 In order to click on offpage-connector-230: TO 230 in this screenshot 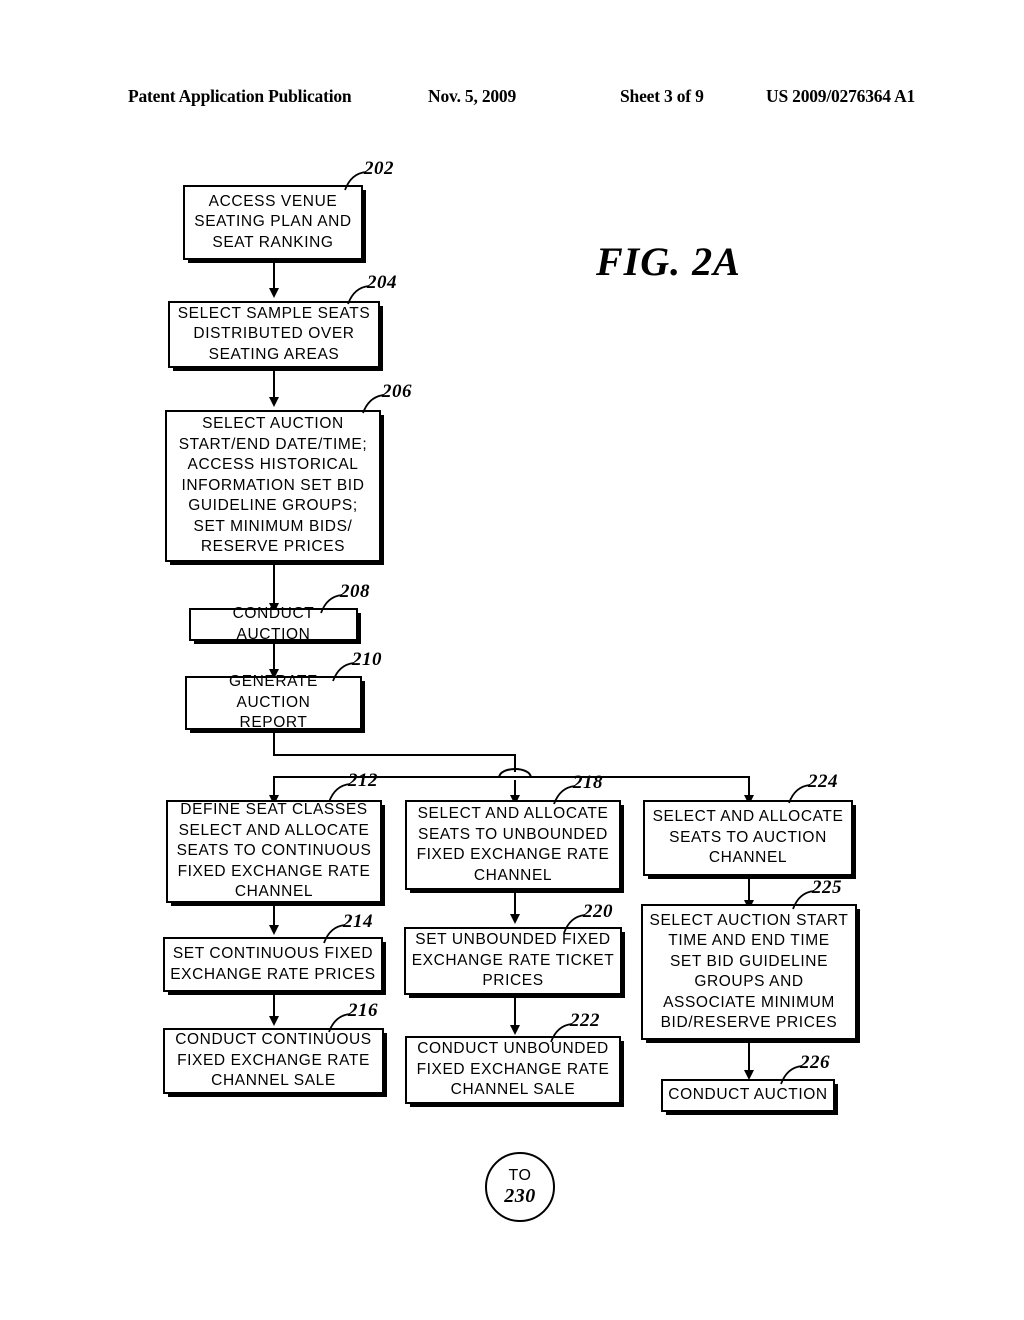, I will do `click(520, 1187)`.